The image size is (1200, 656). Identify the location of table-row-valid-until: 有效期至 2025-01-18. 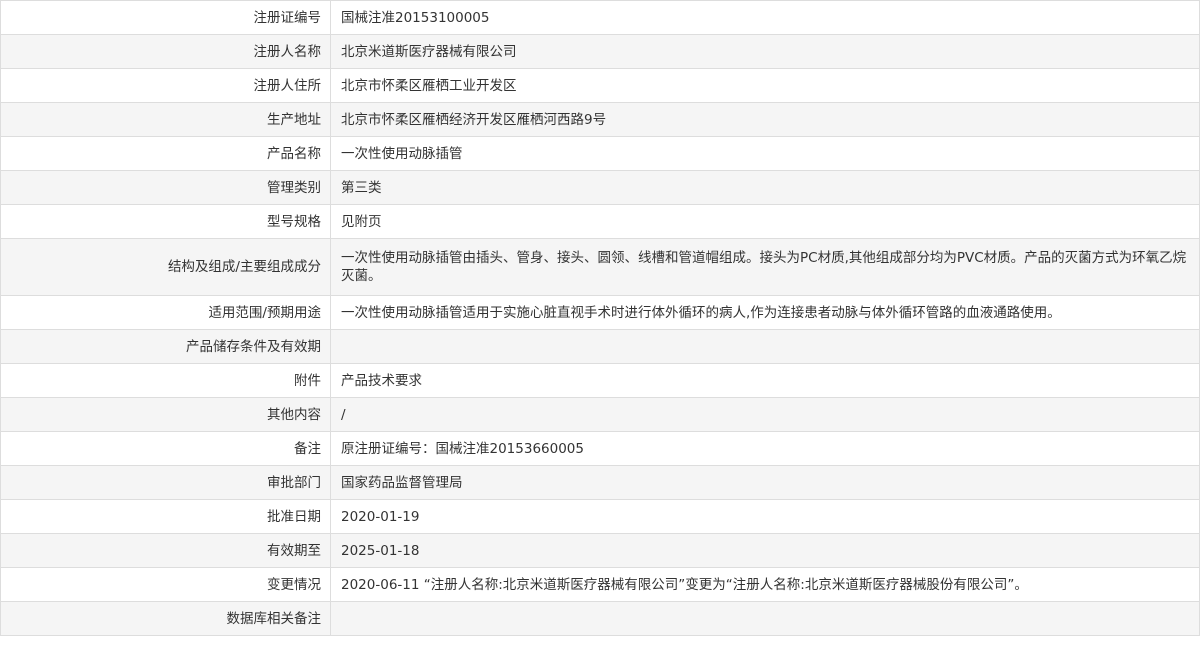
(600, 550).